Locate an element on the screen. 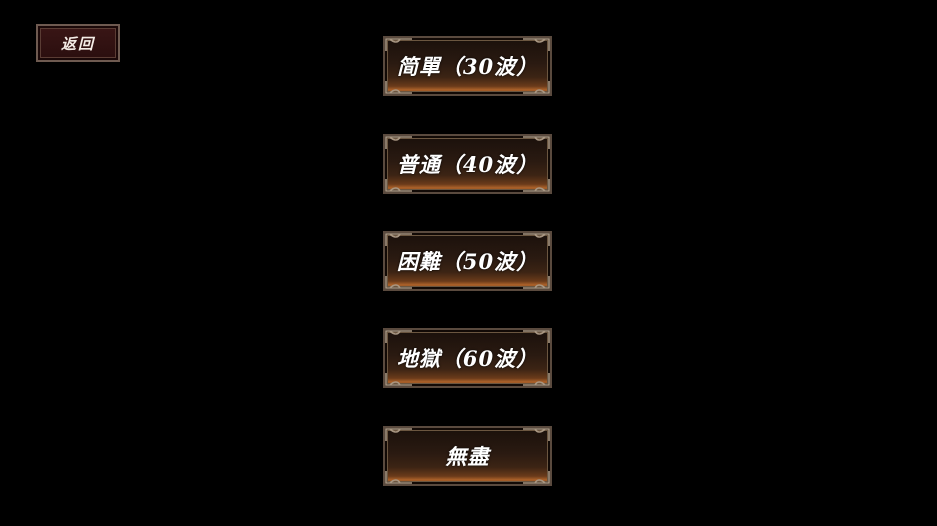 Image resolution: width=937 pixels, height=526 pixels. difficulty-button-hard: 困難（50波） is located at coordinates (467, 261).